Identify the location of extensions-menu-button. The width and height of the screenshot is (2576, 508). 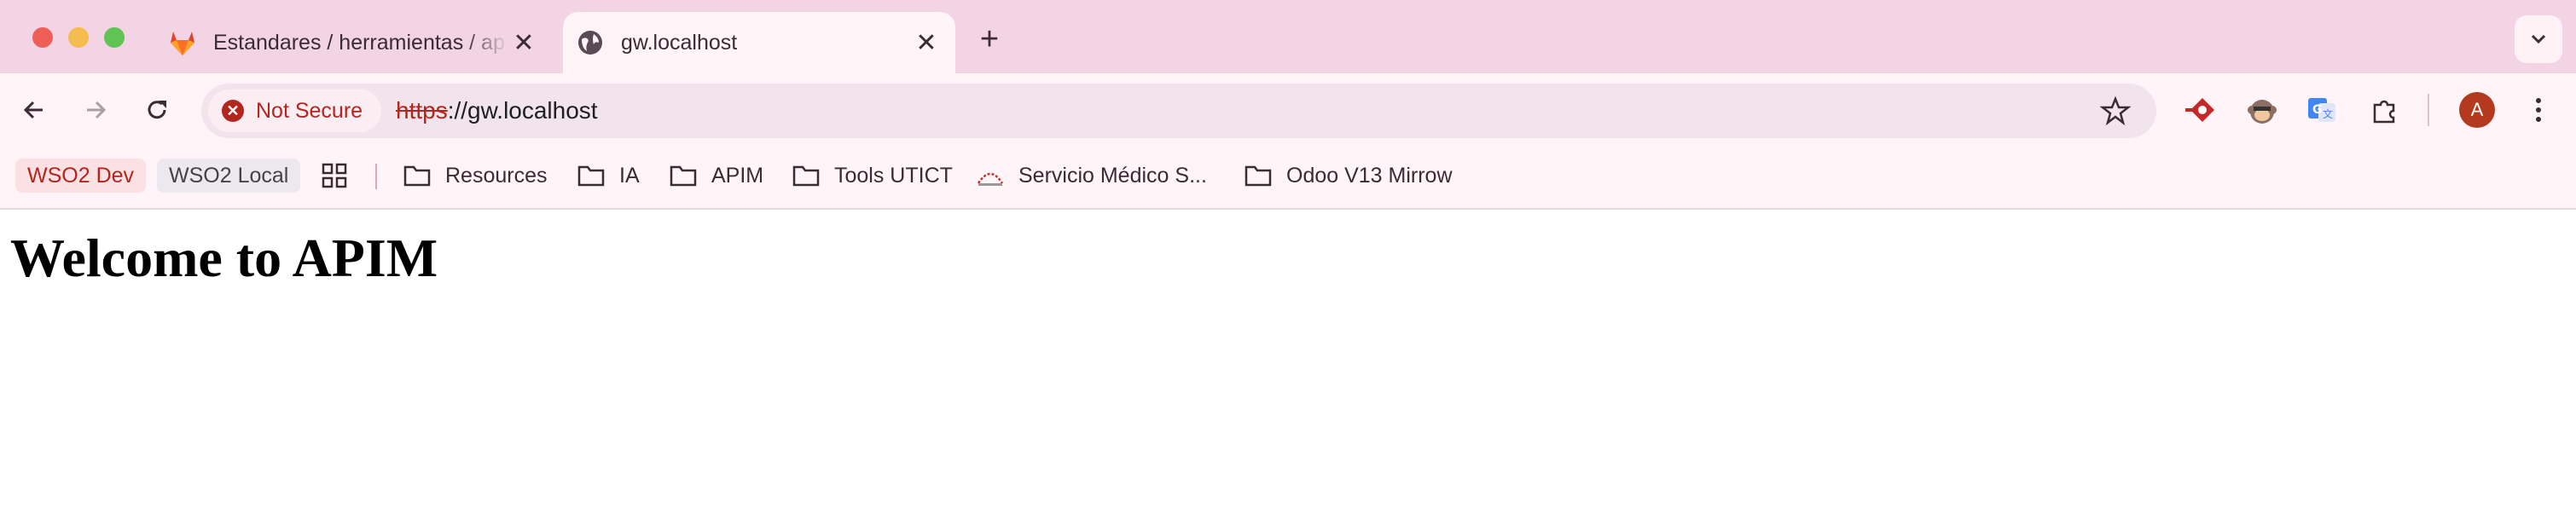
(2385, 110).